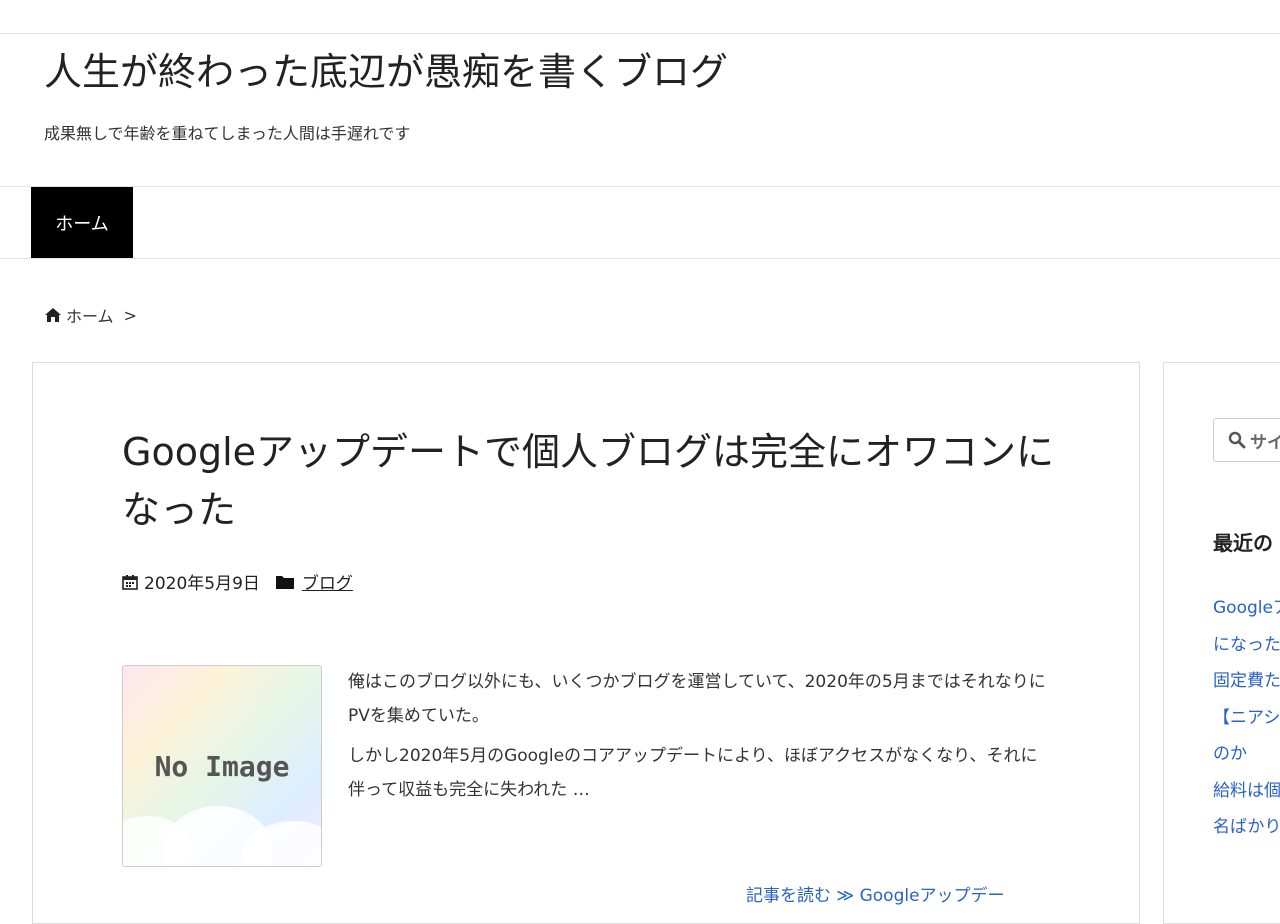  Describe the element at coordinates (130, 582) in the screenshot. I see `calendar-icon` at that location.